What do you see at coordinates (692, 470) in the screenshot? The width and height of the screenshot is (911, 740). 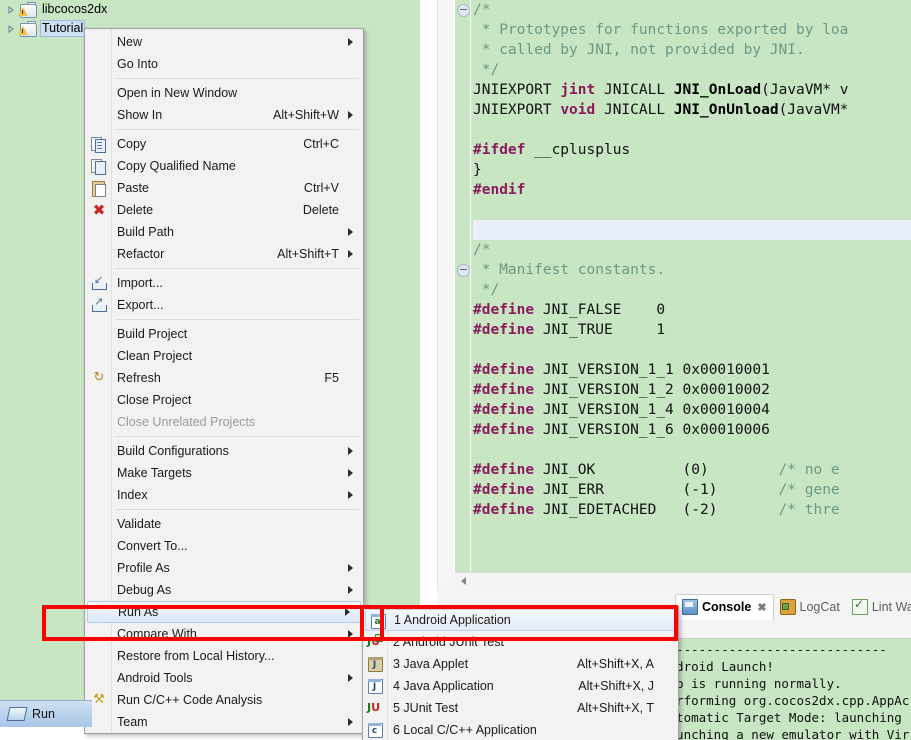 I see `code-line: #define JNI_OK (0) /* no e` at bounding box center [692, 470].